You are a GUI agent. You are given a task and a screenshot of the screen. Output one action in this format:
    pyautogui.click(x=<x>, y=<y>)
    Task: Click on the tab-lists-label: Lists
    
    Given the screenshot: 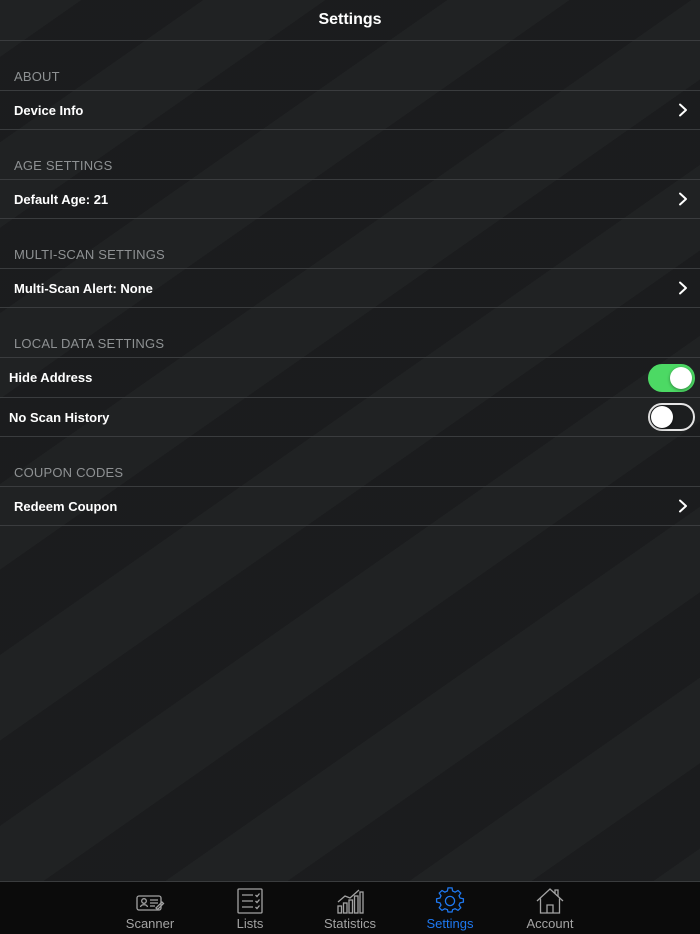 What is the action you would take?
    pyautogui.click(x=250, y=923)
    